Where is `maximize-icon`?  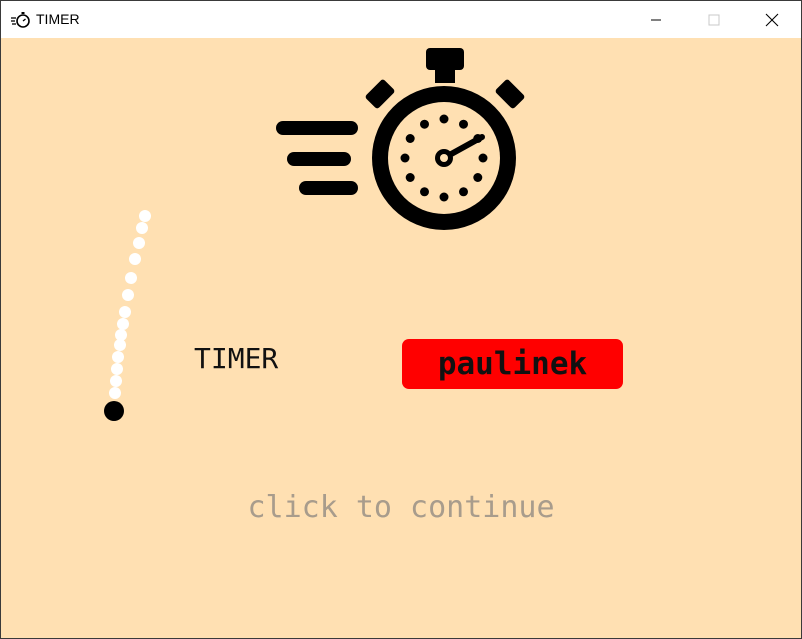
maximize-icon is located at coordinates (714, 19).